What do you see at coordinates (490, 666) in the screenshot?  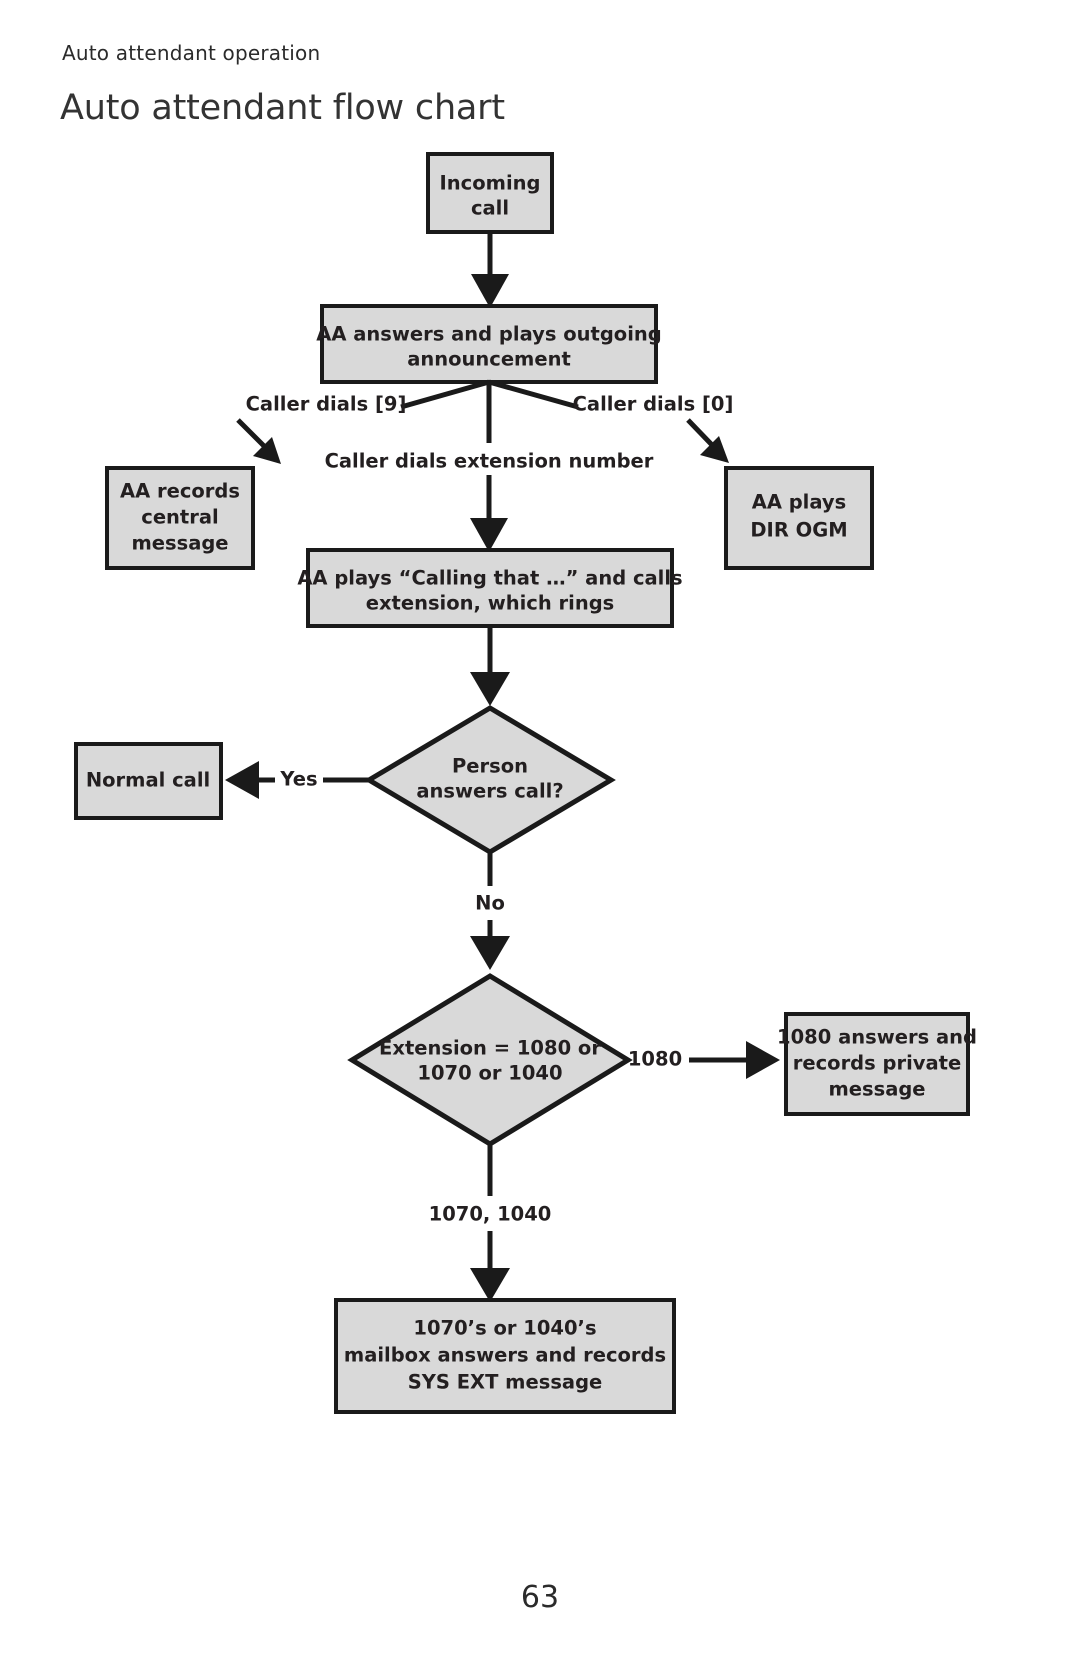 I see `edge-aa-calling-to-person-answers` at bounding box center [490, 666].